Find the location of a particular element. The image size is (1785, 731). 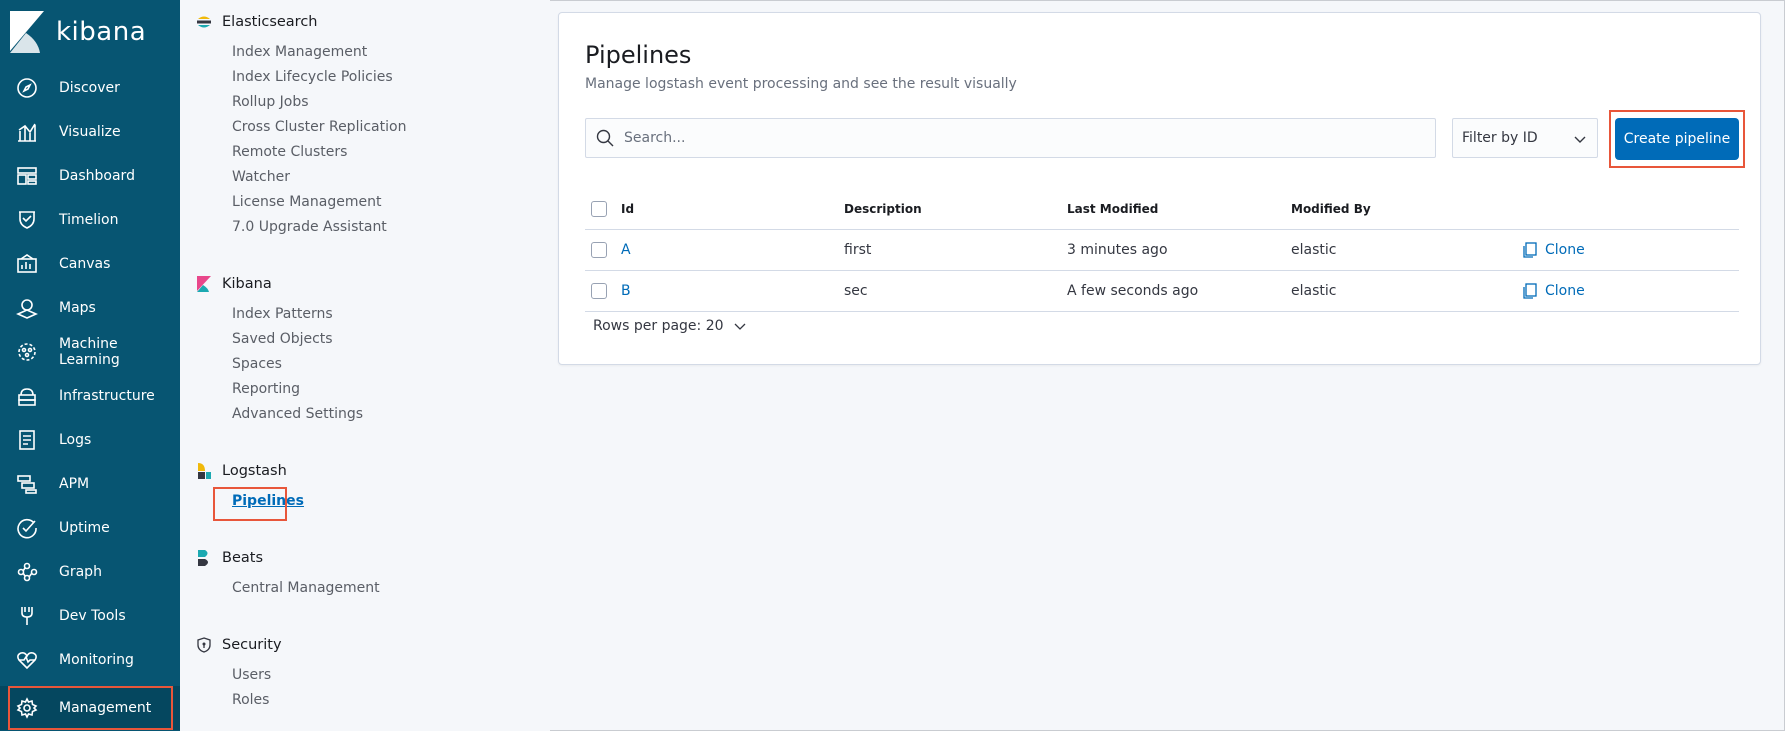

menu-link-index-patterns: Index Patterns is located at coordinates (297, 314).